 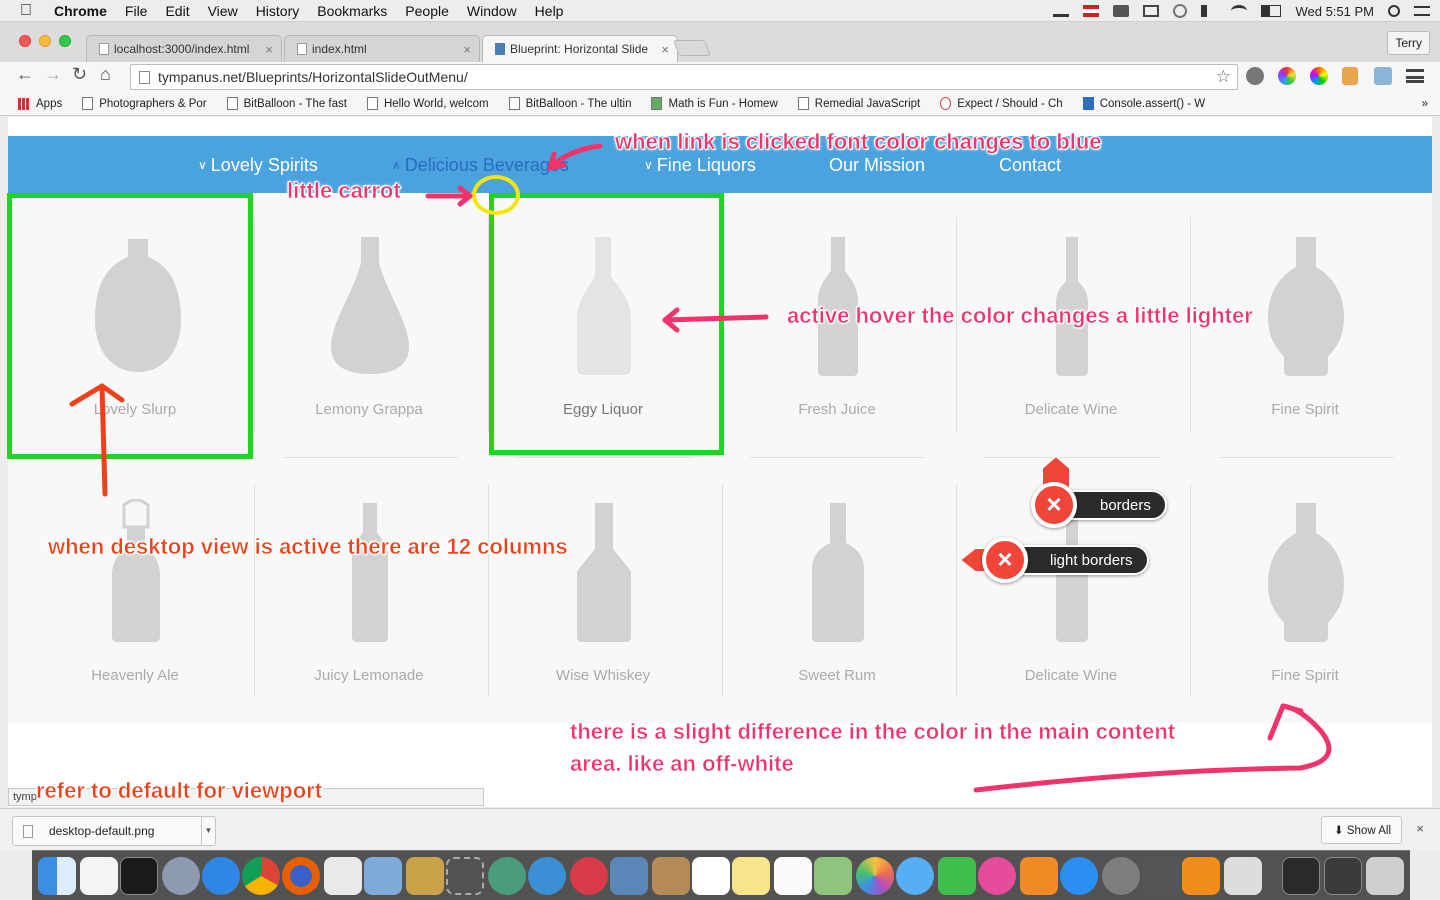 I want to click on atom-icon, so click(x=507, y=876).